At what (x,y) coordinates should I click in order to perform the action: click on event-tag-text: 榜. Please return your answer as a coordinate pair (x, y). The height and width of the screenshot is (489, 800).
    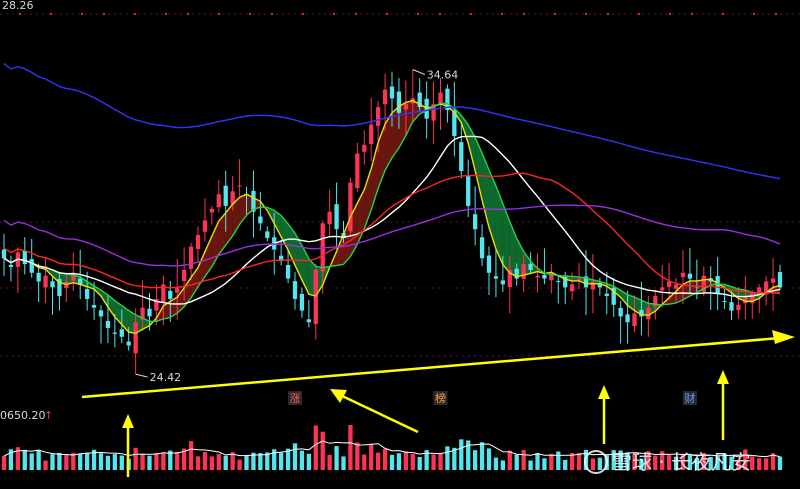
    Looking at the image, I should click on (440, 398).